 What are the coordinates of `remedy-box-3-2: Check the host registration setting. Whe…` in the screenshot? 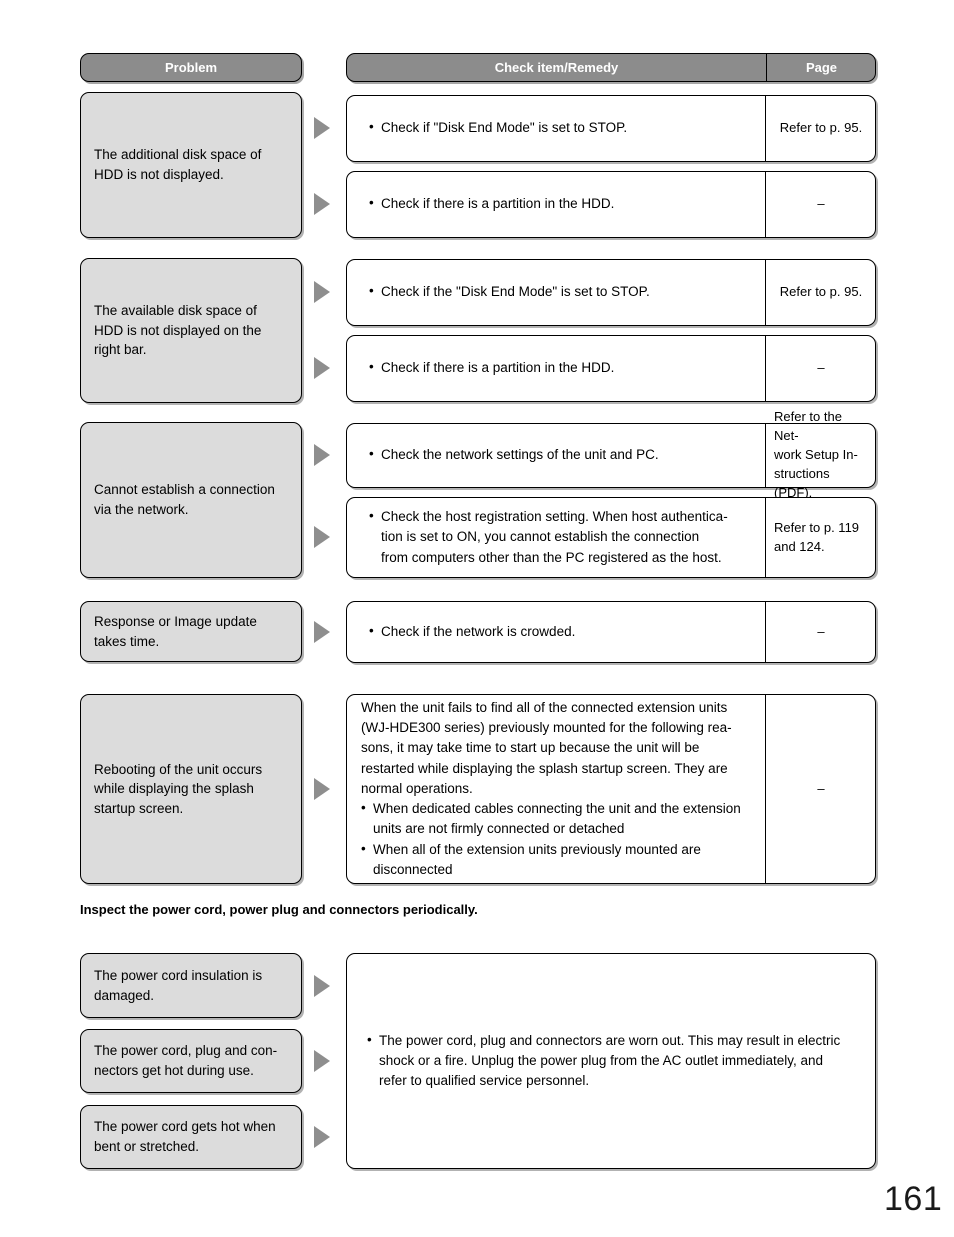 It's located at (611, 537).